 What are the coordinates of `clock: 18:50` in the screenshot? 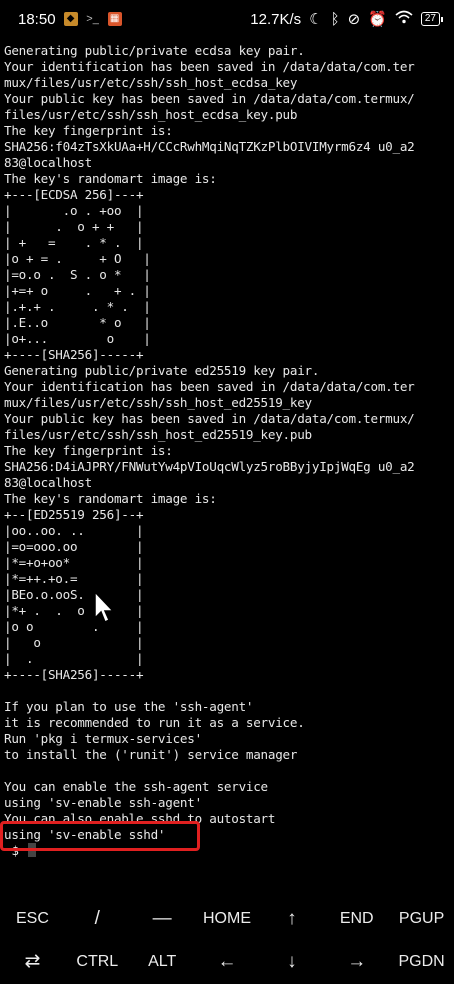 It's located at (37, 19).